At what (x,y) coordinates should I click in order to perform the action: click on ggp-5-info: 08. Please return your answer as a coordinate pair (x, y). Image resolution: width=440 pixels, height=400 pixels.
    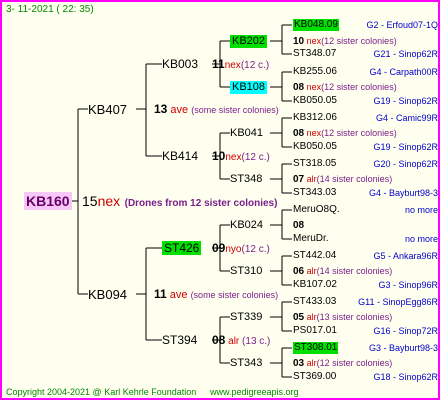
    Looking at the image, I should click on (298, 225).